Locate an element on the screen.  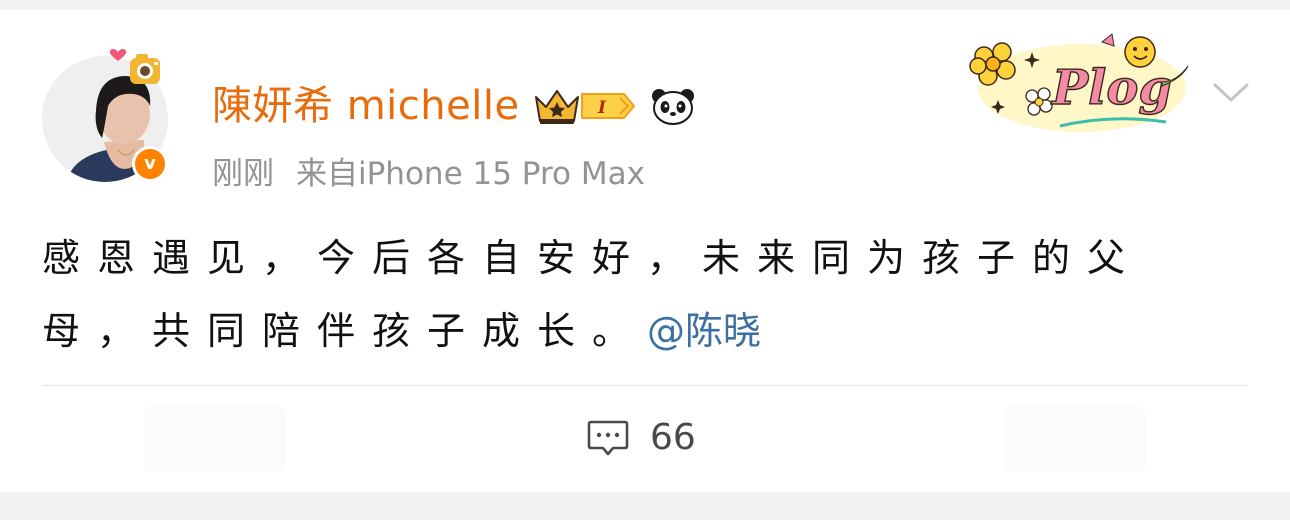
mention-link: @陈晓 is located at coordinates (704, 331).